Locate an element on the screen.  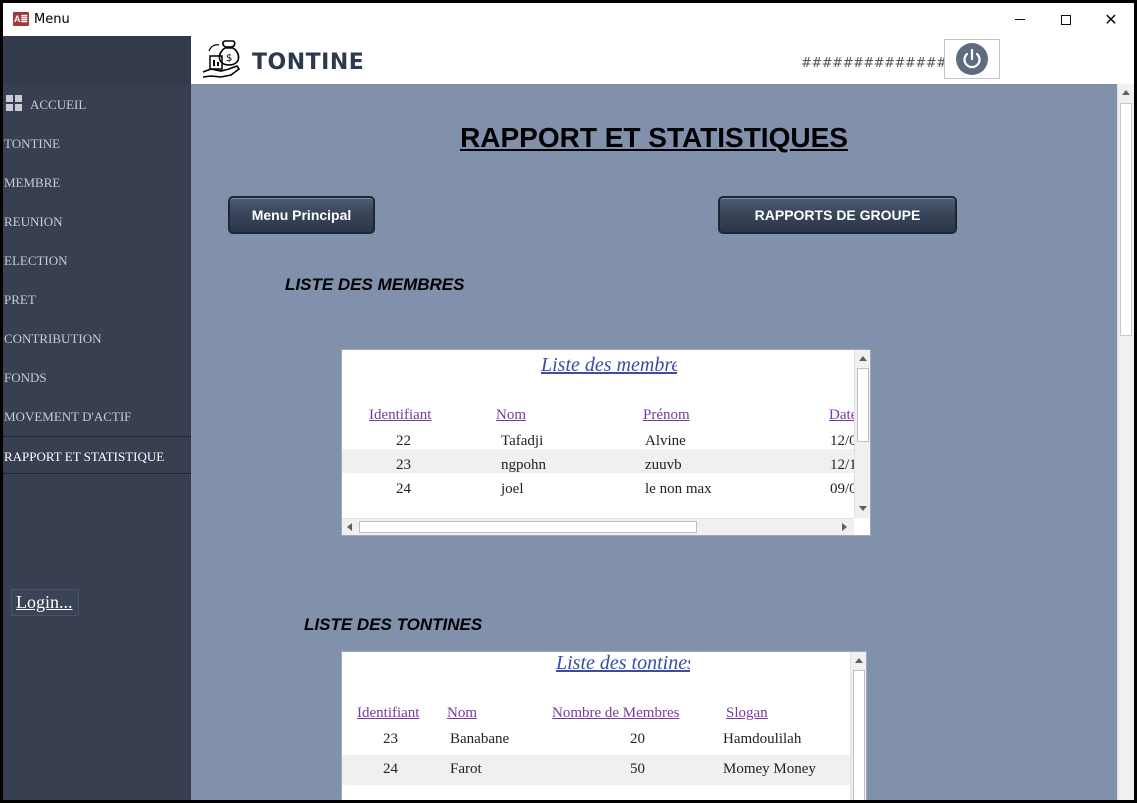
table-cell: 22 is located at coordinates (403, 441).